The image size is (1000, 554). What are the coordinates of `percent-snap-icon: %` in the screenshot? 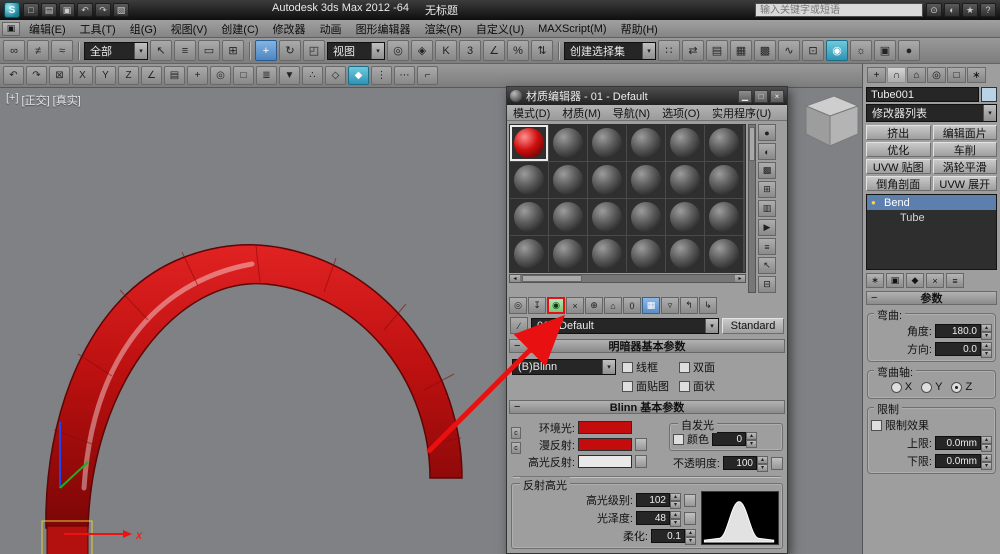 It's located at (518, 50).